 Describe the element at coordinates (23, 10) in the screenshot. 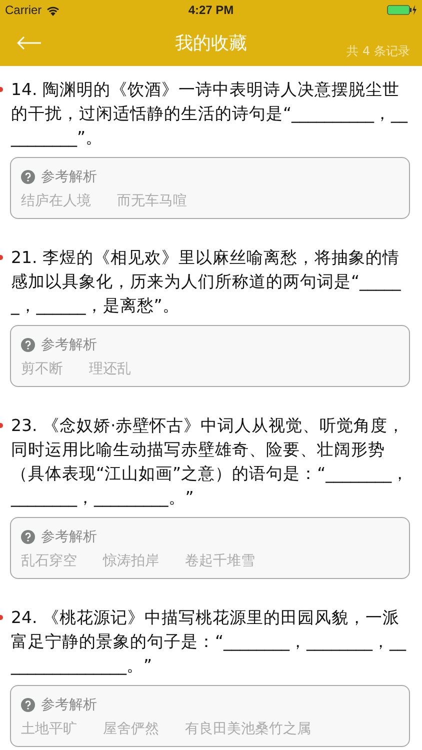

I see `carrier-label: Carrier` at that location.